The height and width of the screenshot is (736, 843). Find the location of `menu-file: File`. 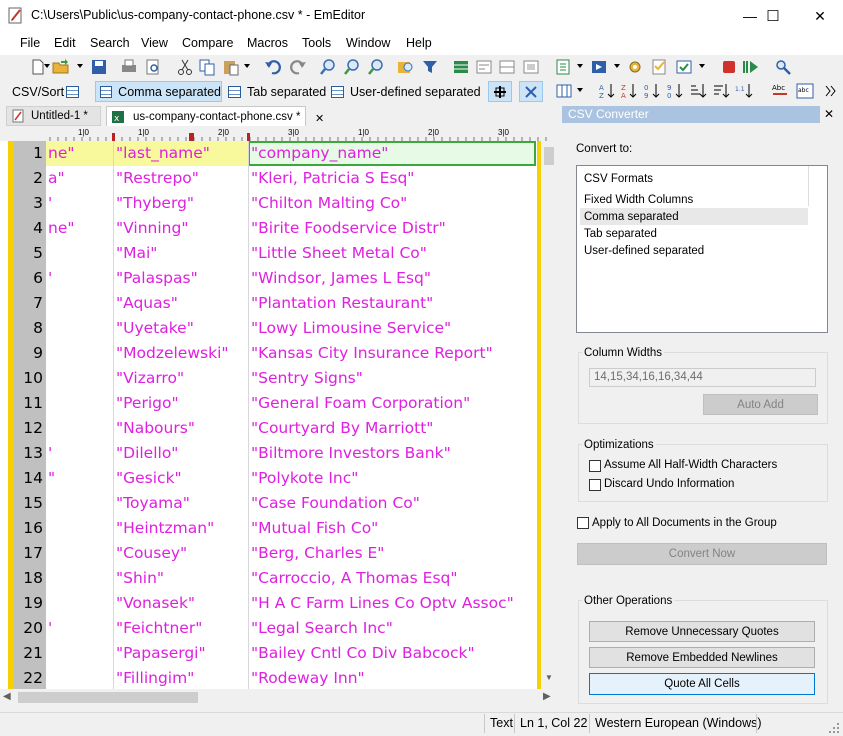

menu-file: File is located at coordinates (30, 43).